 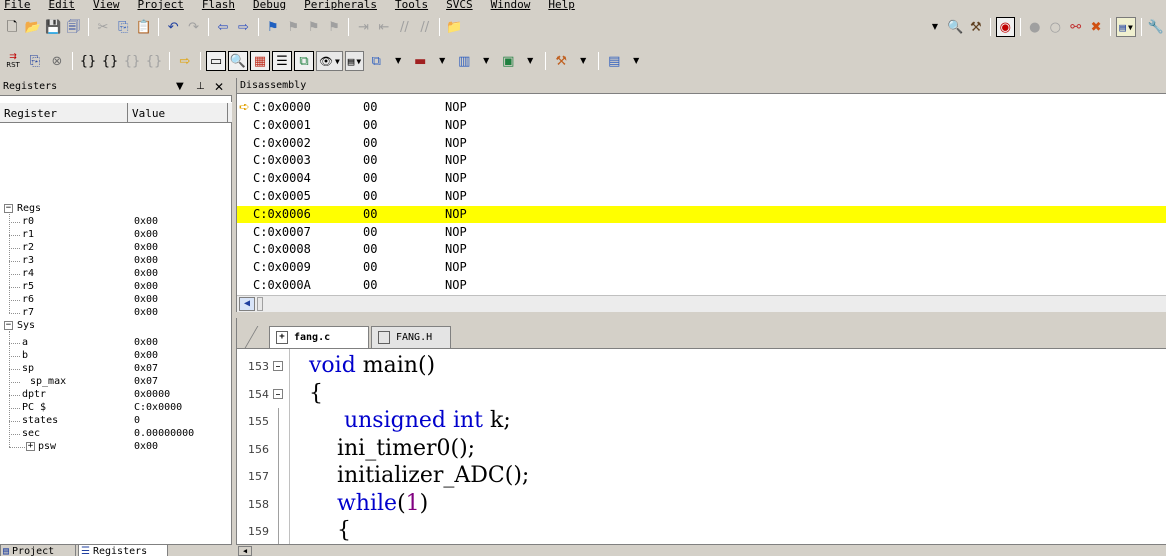 What do you see at coordinates (12, 27) in the screenshot?
I see `new-file-icon: 🗋` at bounding box center [12, 27].